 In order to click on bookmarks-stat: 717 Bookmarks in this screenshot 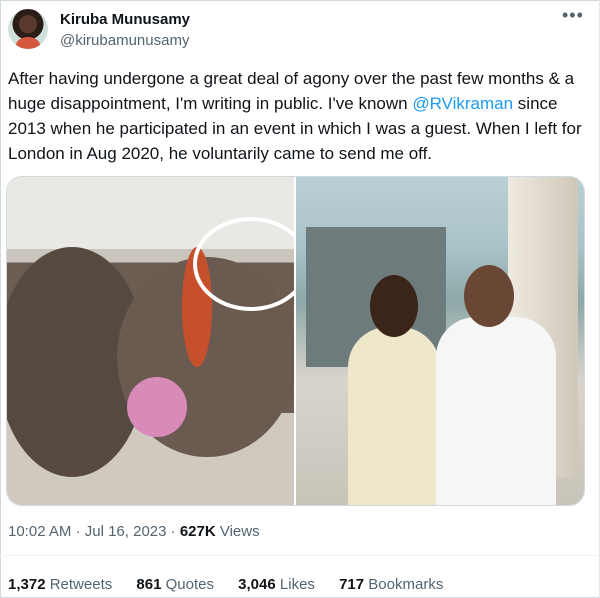, I will do `click(391, 584)`.